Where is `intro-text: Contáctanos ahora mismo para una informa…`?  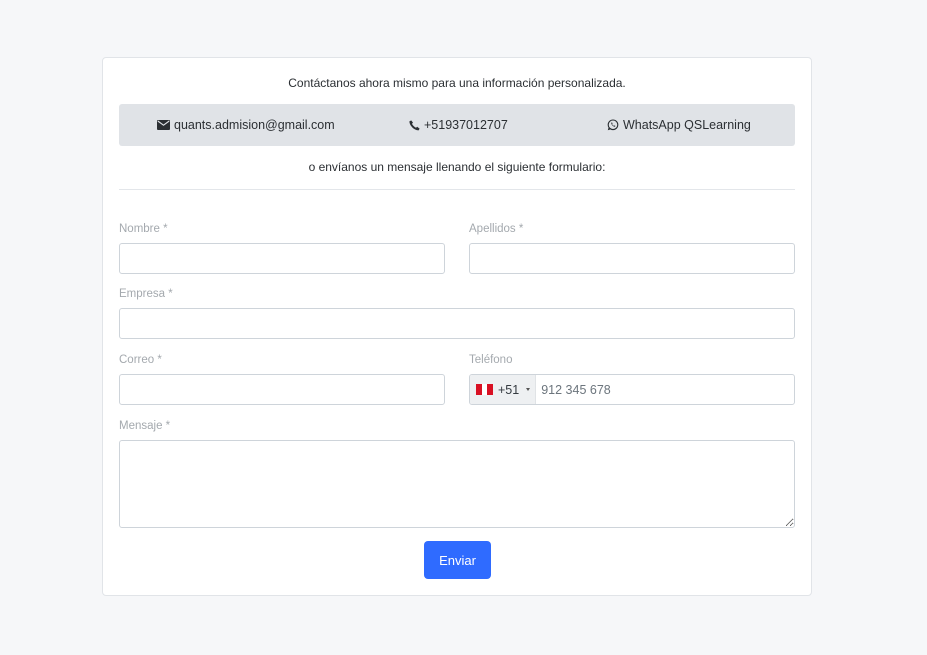
intro-text: Contáctanos ahora mismo para una informa… is located at coordinates (457, 83).